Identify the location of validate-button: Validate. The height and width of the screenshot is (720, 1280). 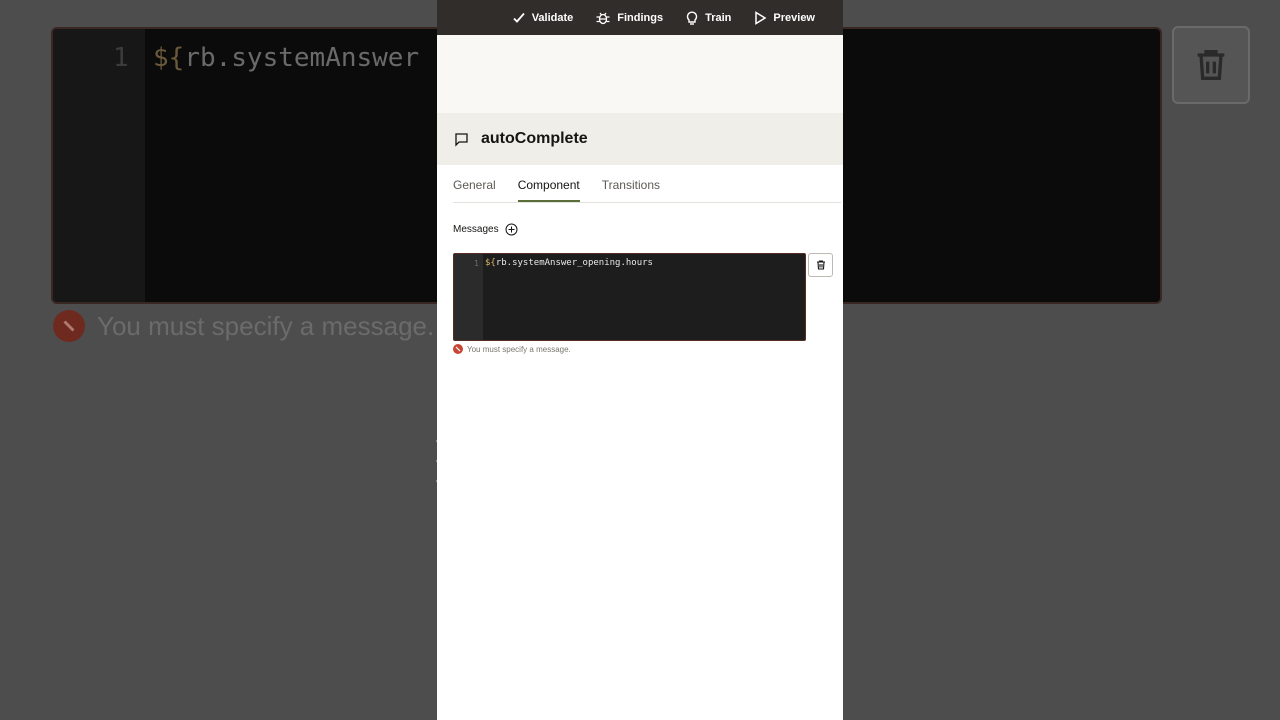
(543, 18).